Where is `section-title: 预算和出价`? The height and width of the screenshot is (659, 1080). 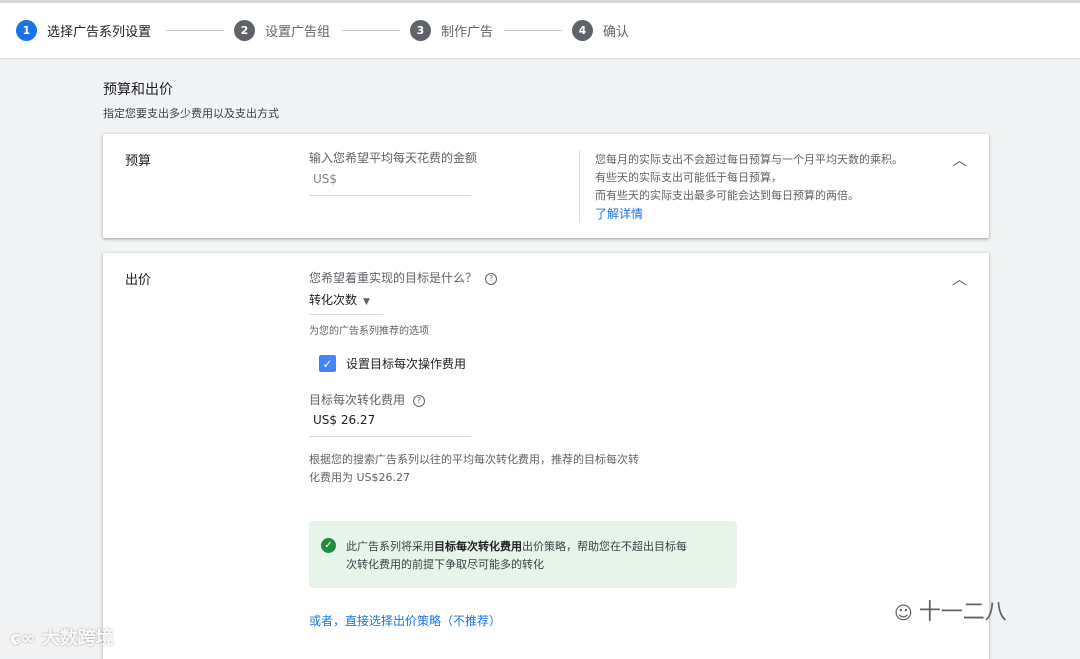
section-title: 预算和出价 is located at coordinates (138, 90).